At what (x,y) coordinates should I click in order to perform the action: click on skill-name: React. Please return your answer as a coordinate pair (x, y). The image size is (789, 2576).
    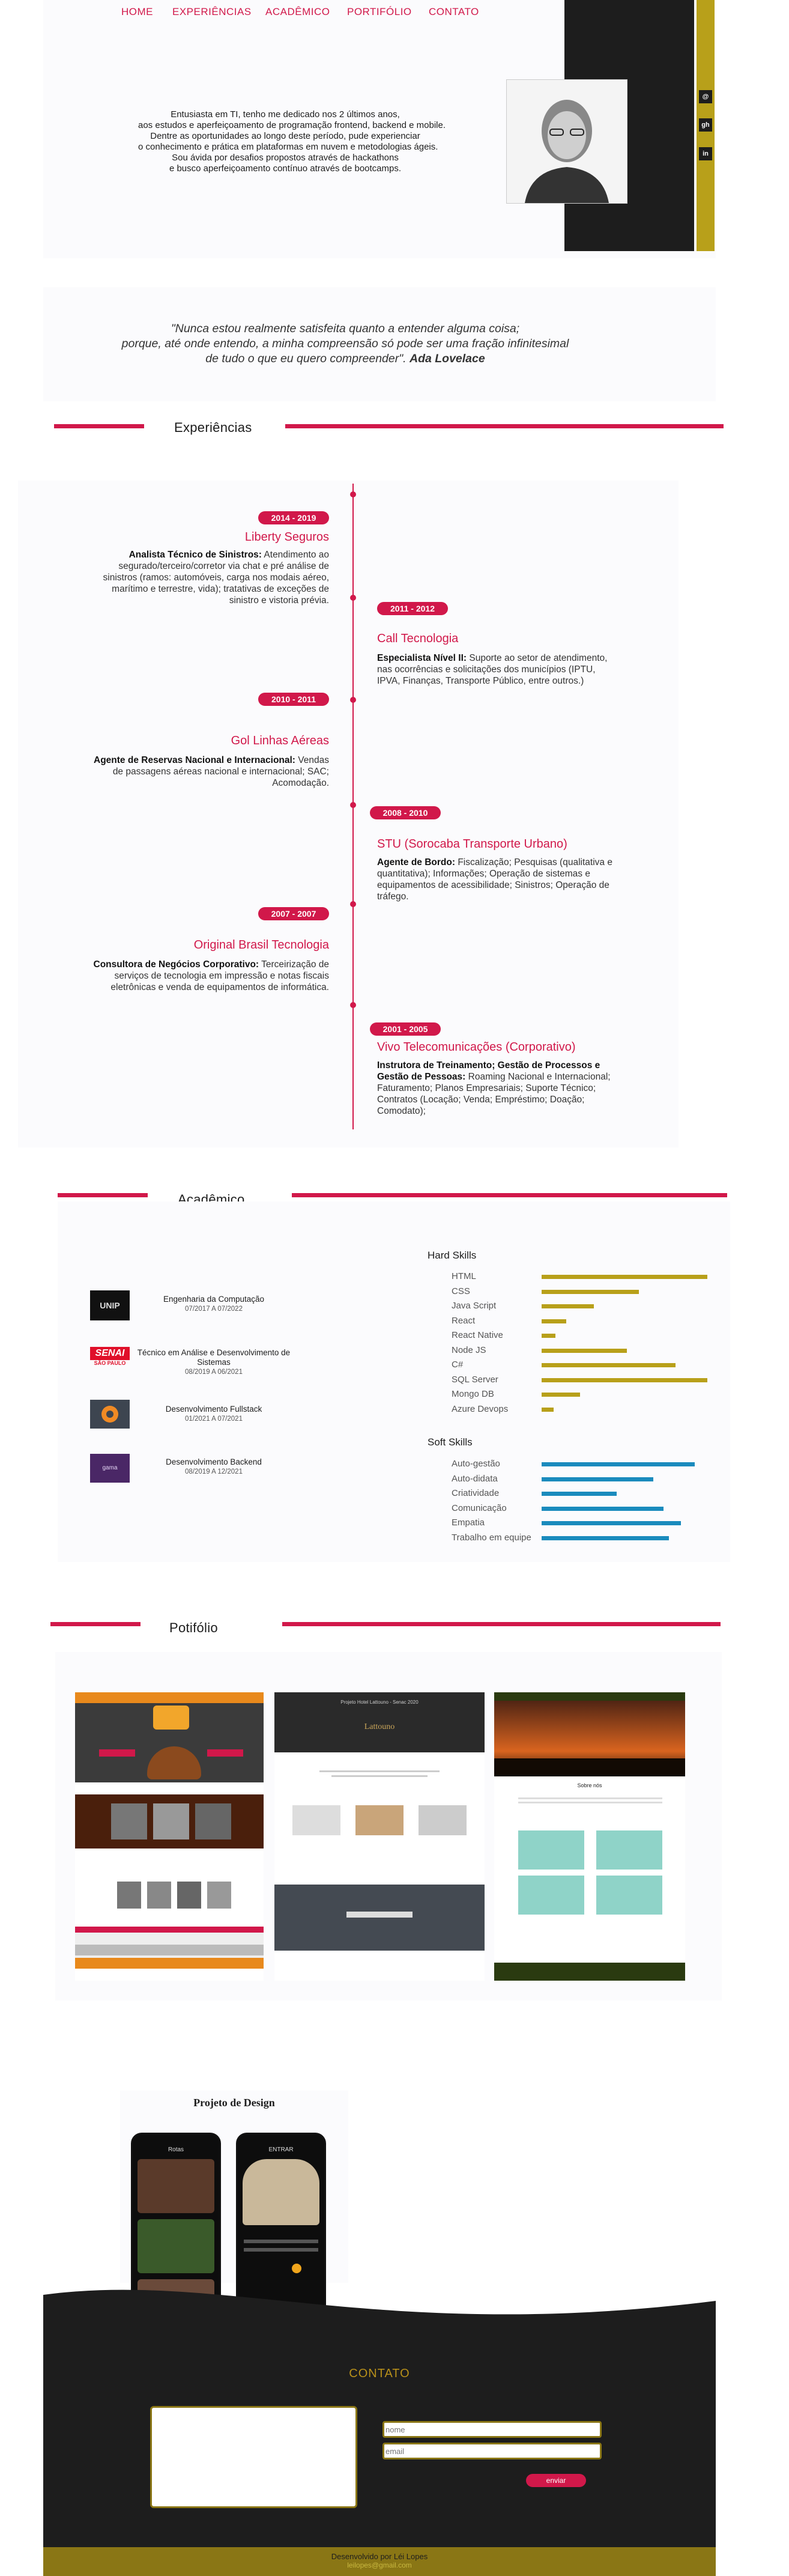
    Looking at the image, I should click on (464, 1321).